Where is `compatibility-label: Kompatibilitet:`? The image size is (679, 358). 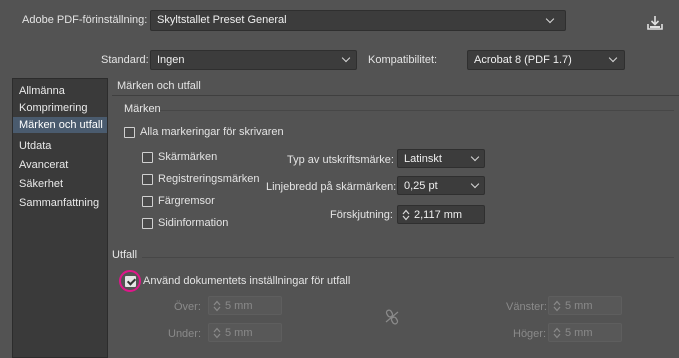 compatibility-label: Kompatibilitet: is located at coordinates (403, 60).